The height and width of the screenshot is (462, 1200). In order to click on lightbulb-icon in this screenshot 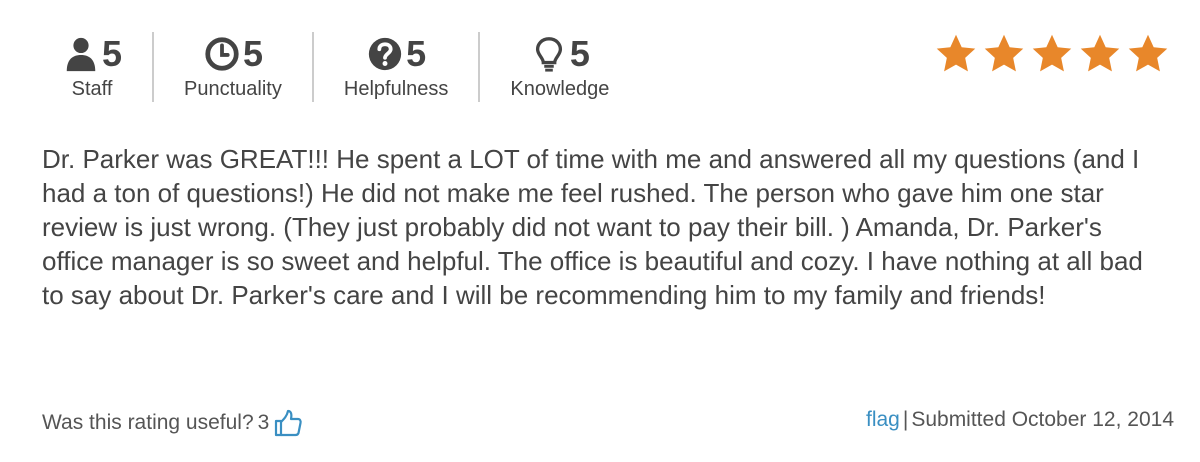, I will do `click(548, 54)`.